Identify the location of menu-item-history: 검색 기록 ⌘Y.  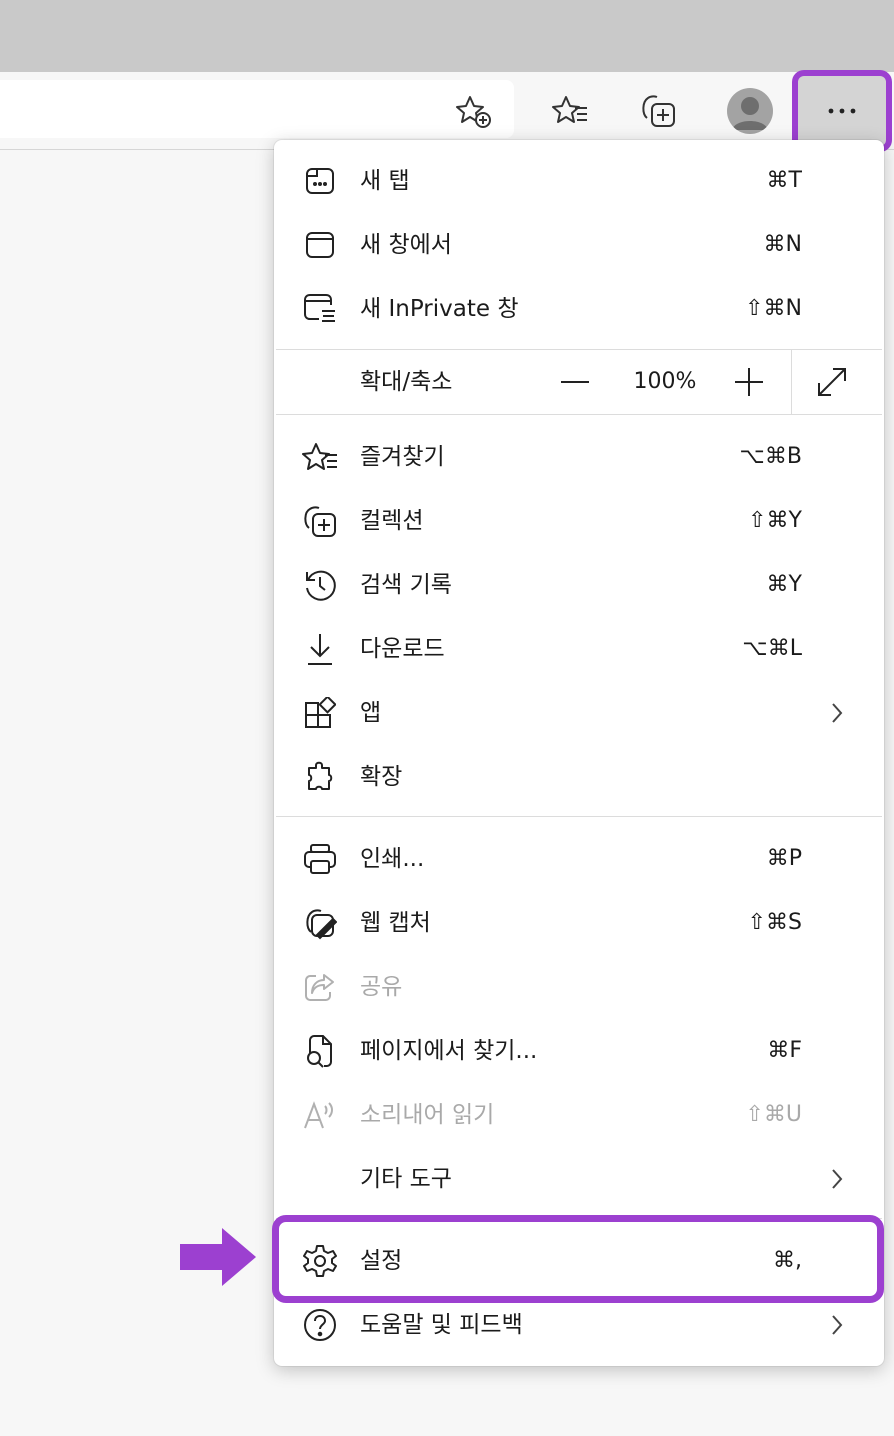
(579, 585).